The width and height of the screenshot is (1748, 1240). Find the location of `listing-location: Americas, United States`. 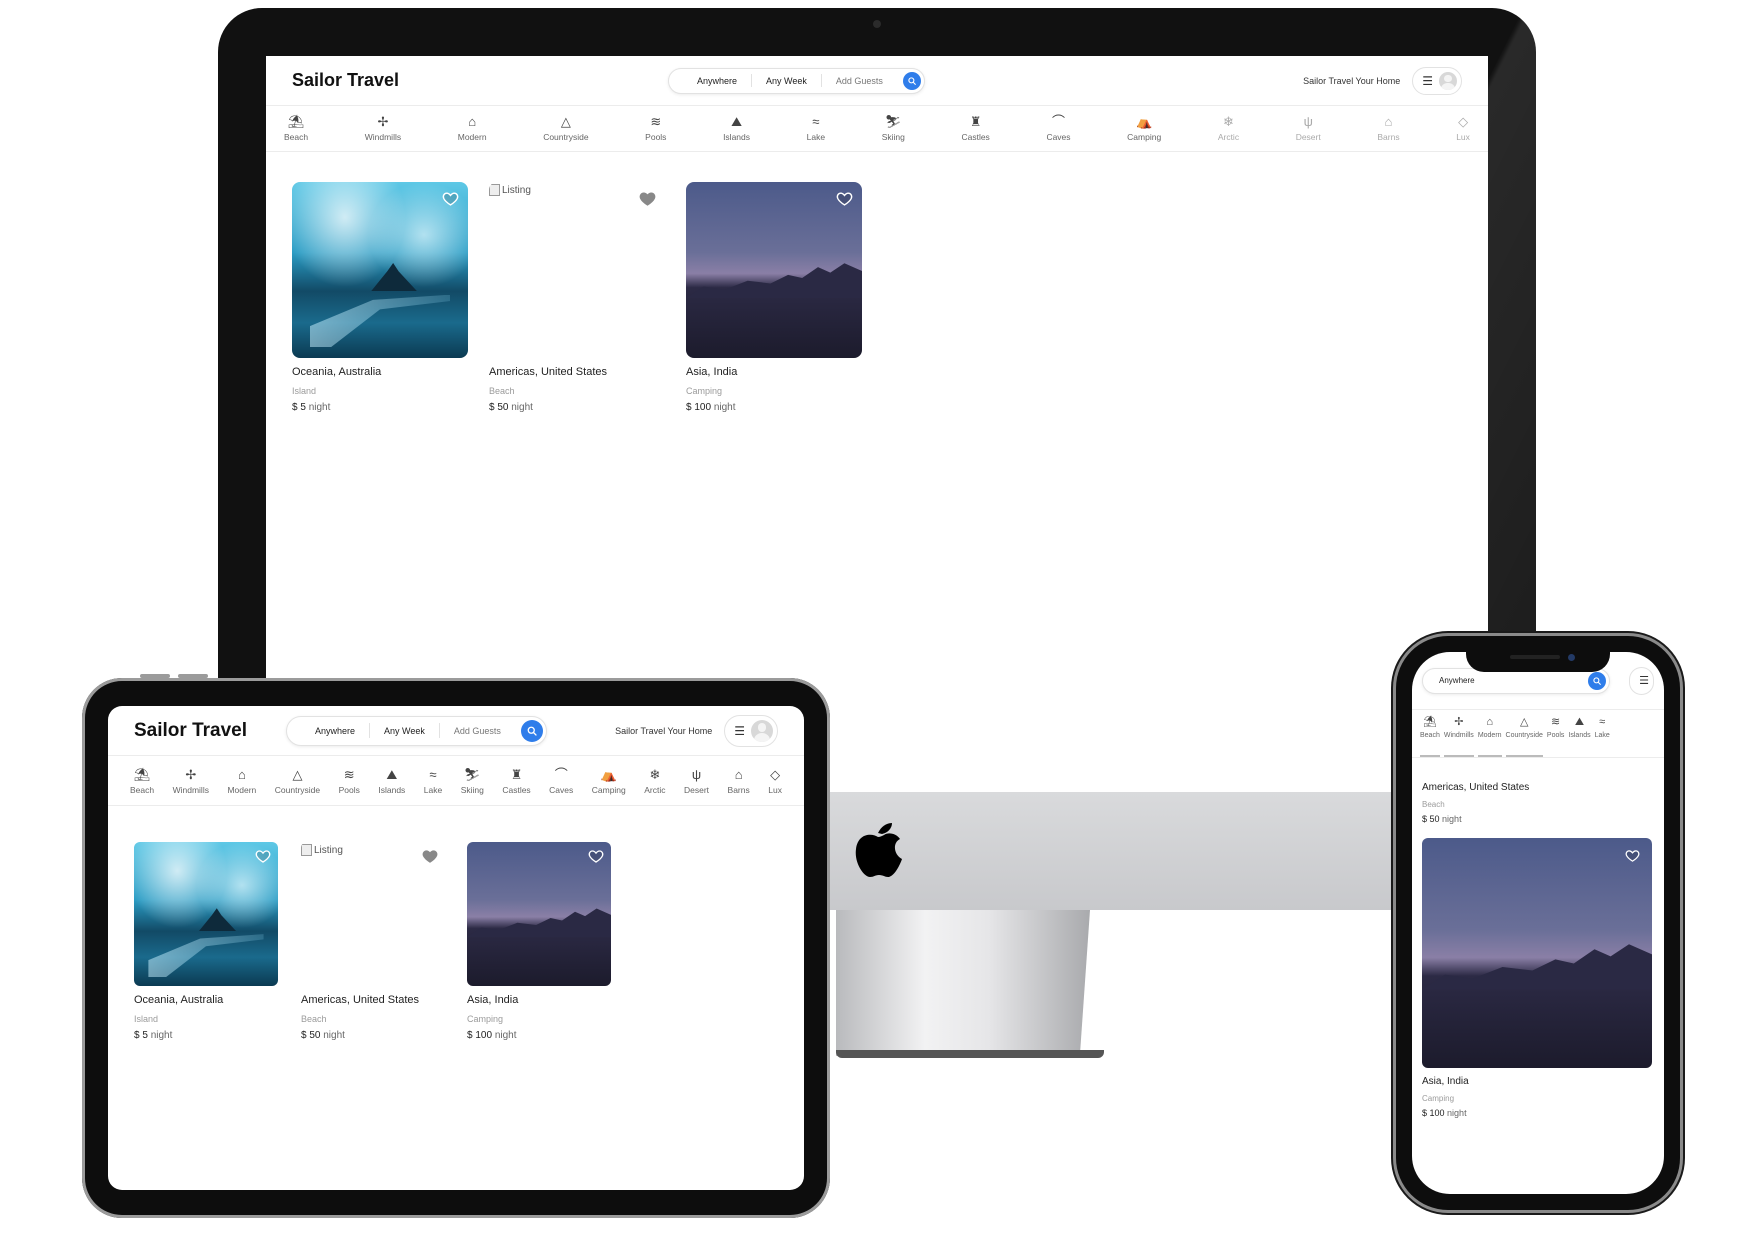

listing-location: Americas, United States is located at coordinates (360, 1000).